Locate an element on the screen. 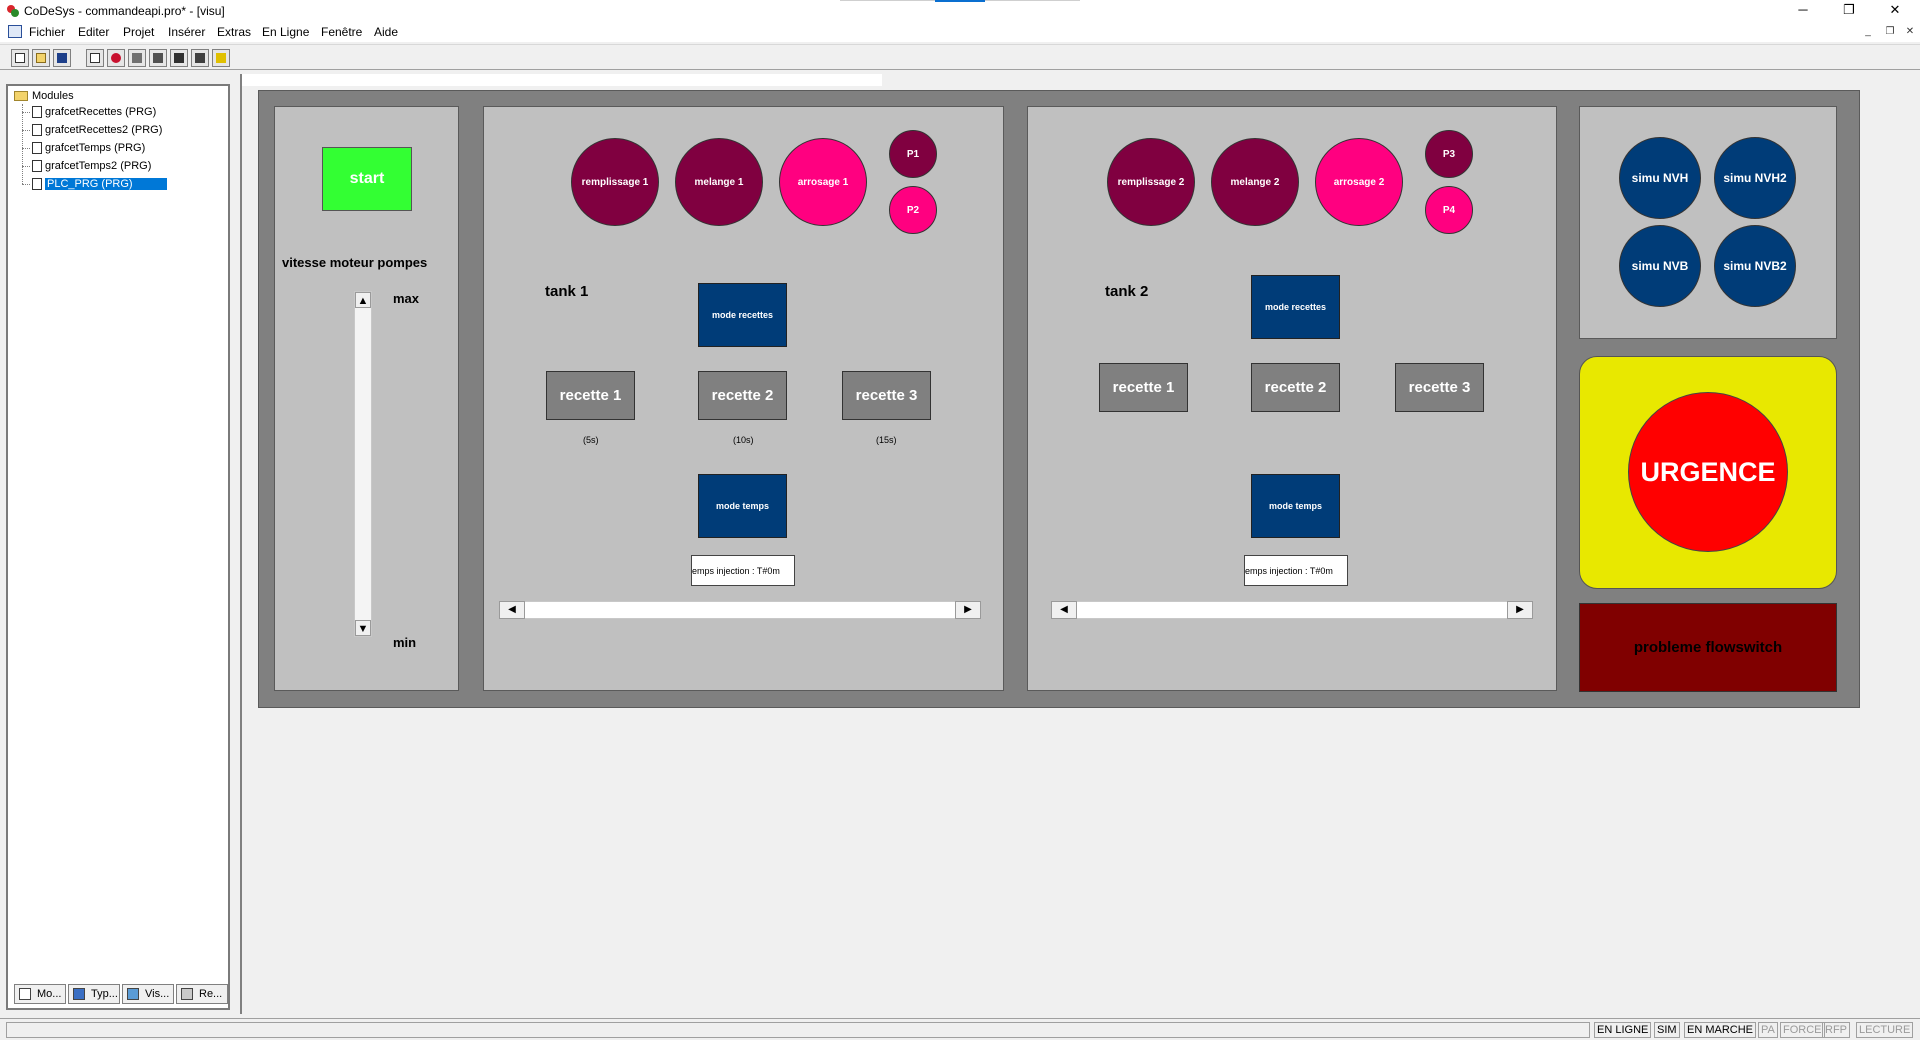 The width and height of the screenshot is (1920, 1040). maximize-button: ❐ is located at coordinates (1849, 11).